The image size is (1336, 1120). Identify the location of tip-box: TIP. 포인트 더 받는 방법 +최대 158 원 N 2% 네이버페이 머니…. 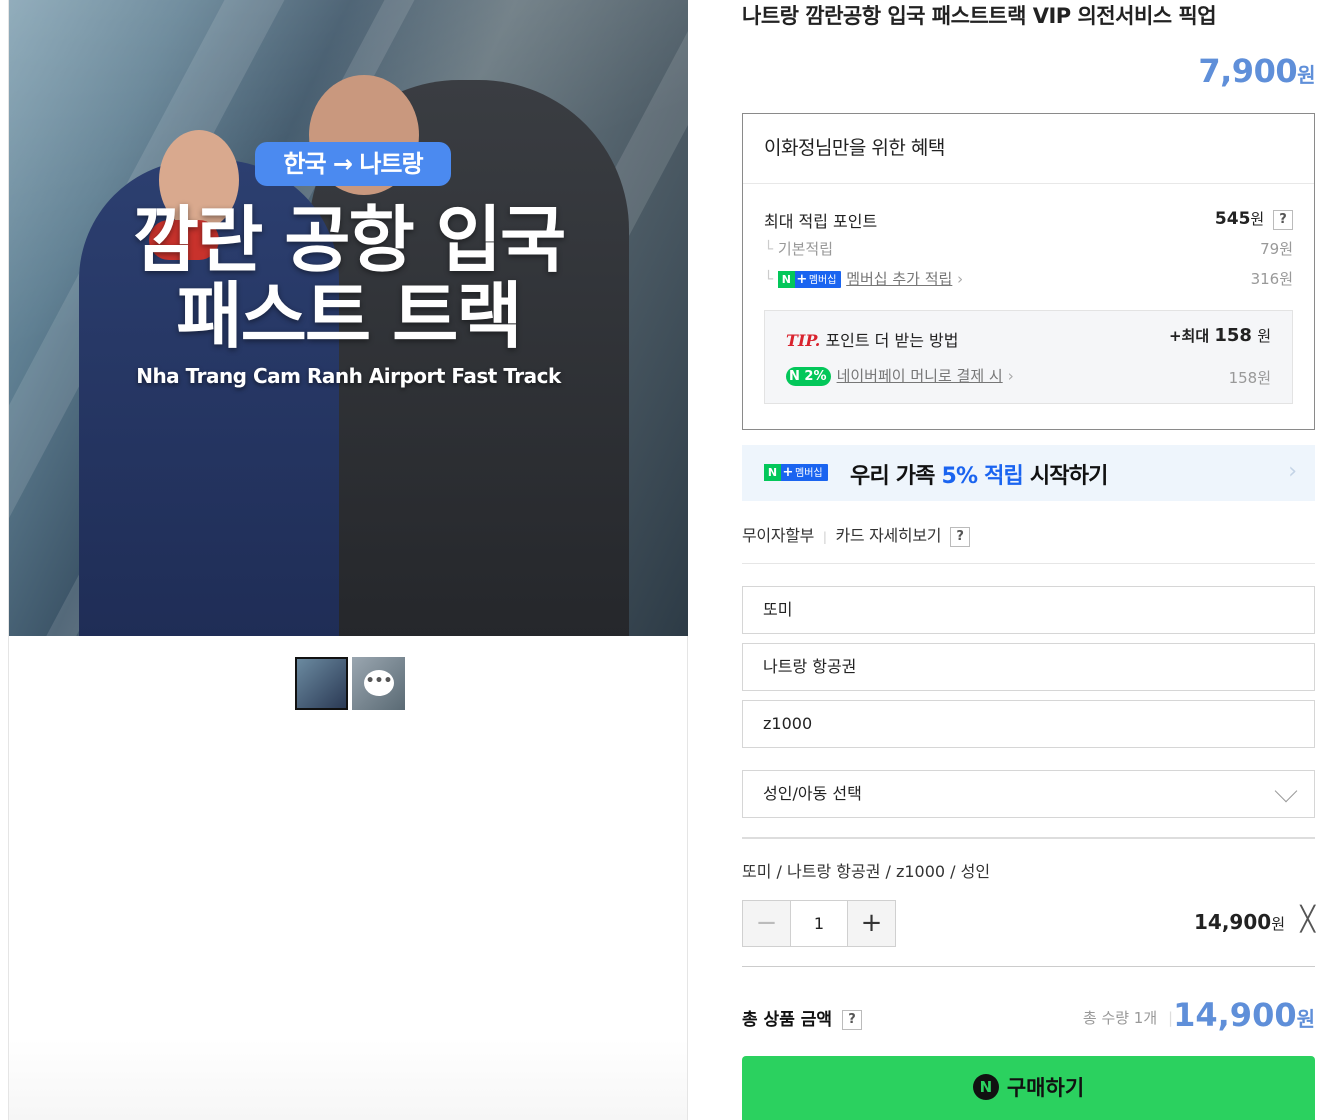
(1028, 357).